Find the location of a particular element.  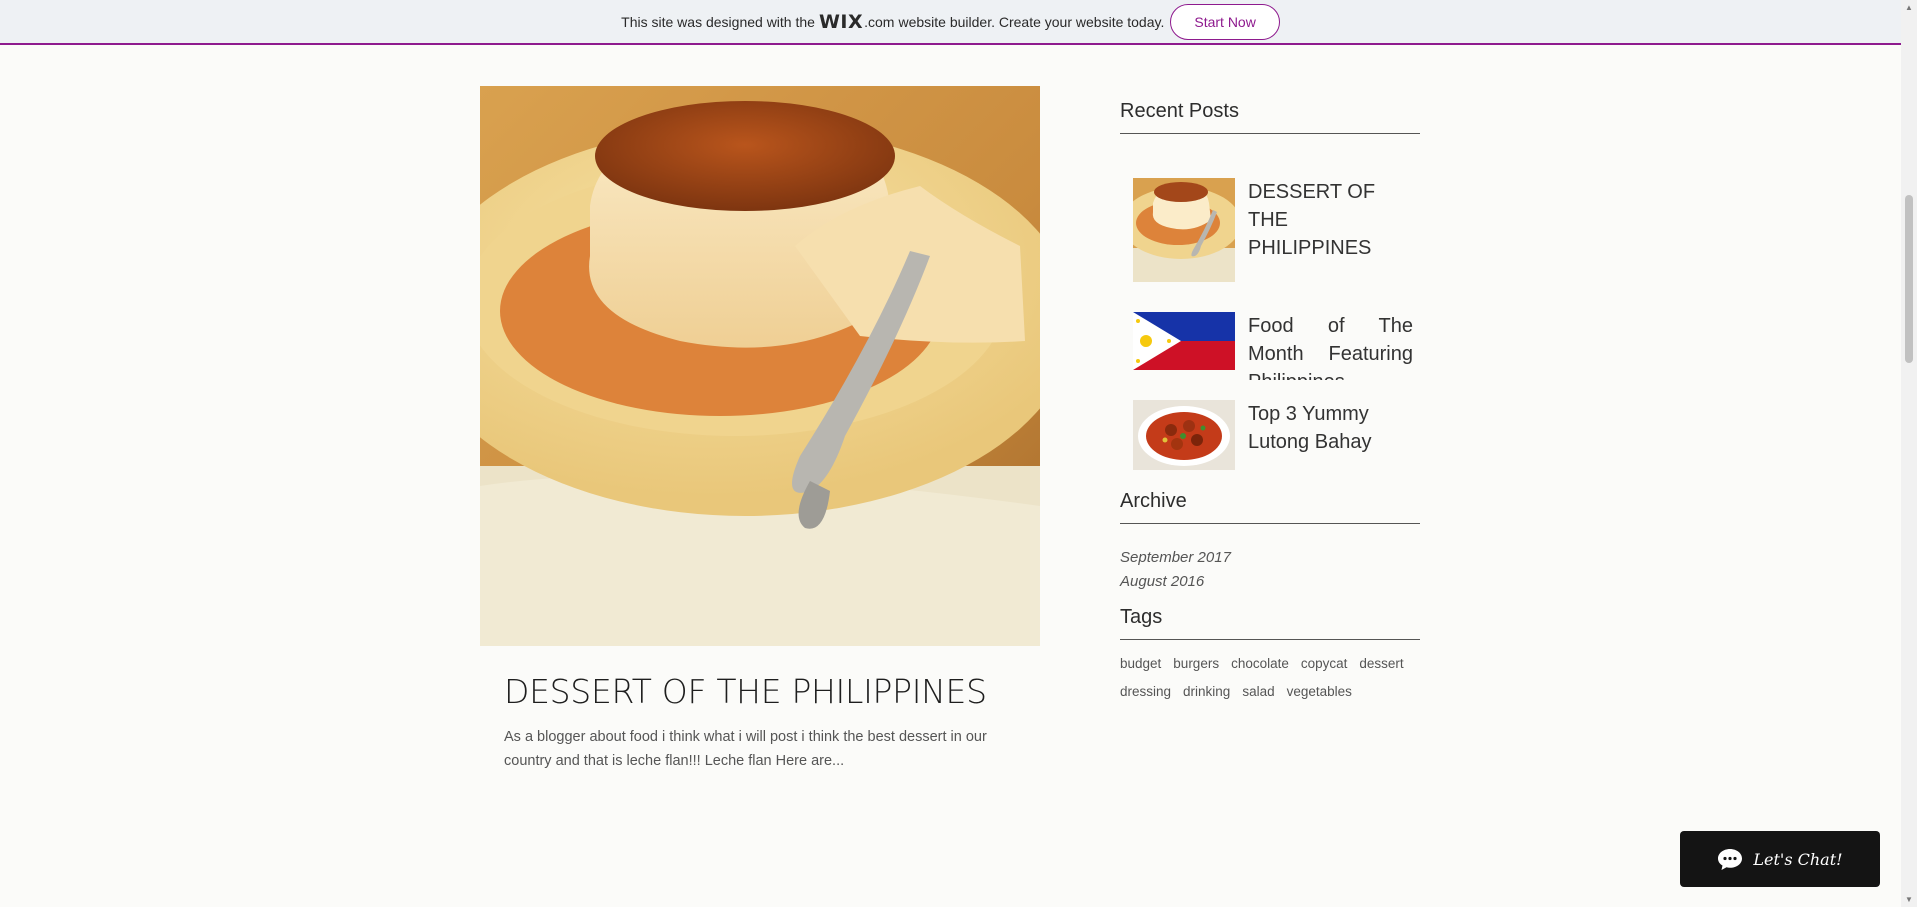

tag: dressing is located at coordinates (1145, 691).